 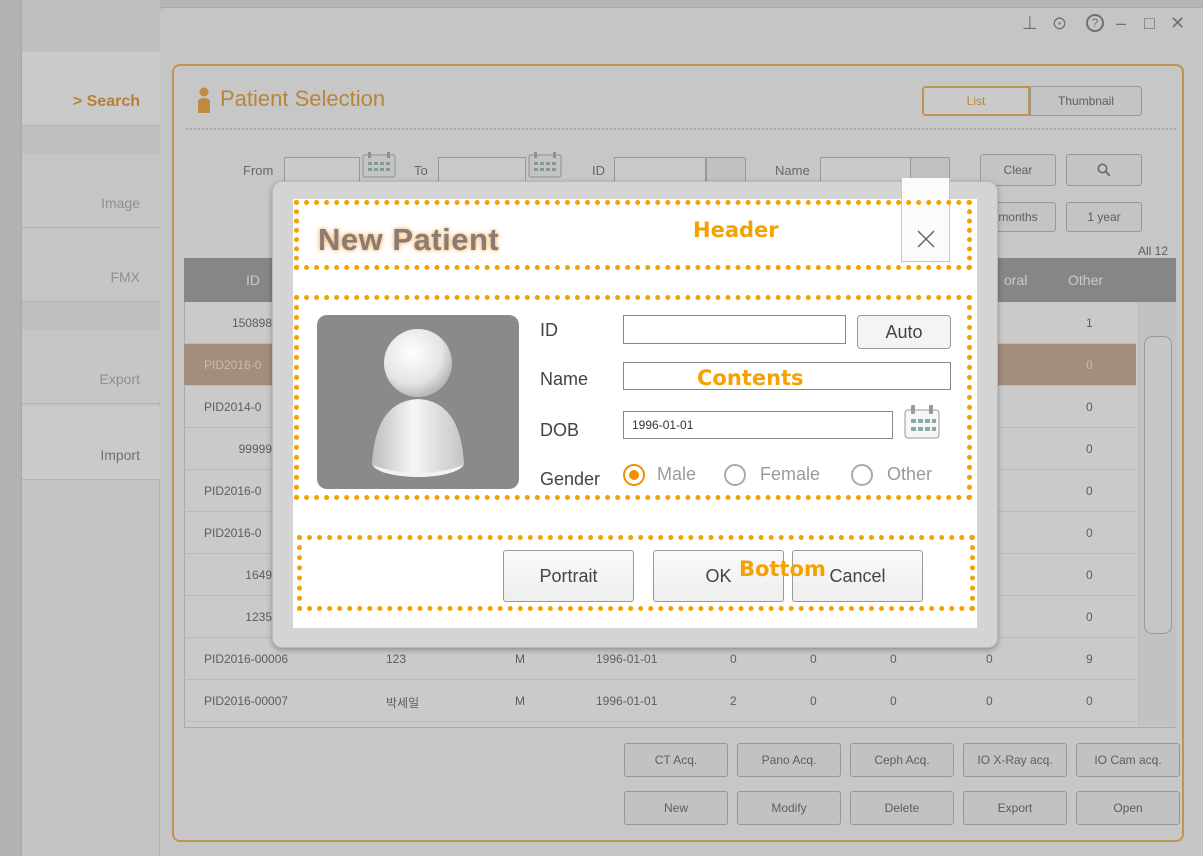 I want to click on header-annotation-label: Header, so click(x=736, y=230).